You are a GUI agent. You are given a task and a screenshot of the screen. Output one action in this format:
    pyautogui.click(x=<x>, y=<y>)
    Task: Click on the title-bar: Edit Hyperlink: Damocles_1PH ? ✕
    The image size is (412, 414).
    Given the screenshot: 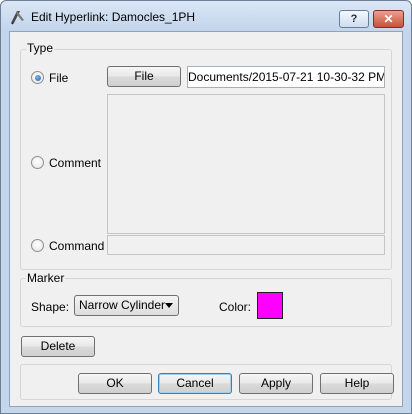 What is the action you would take?
    pyautogui.click(x=206, y=16)
    